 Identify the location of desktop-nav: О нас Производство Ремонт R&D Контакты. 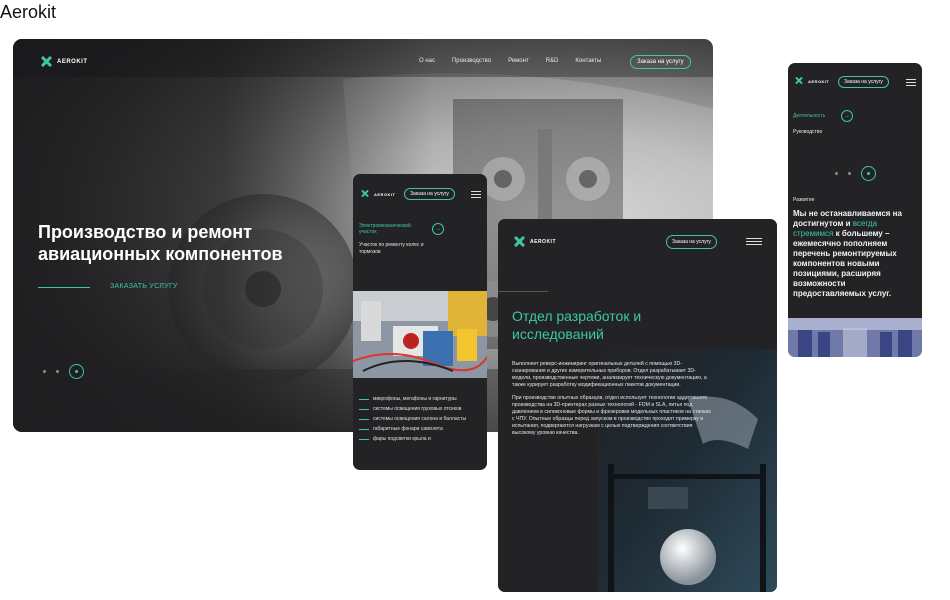
(510, 61).